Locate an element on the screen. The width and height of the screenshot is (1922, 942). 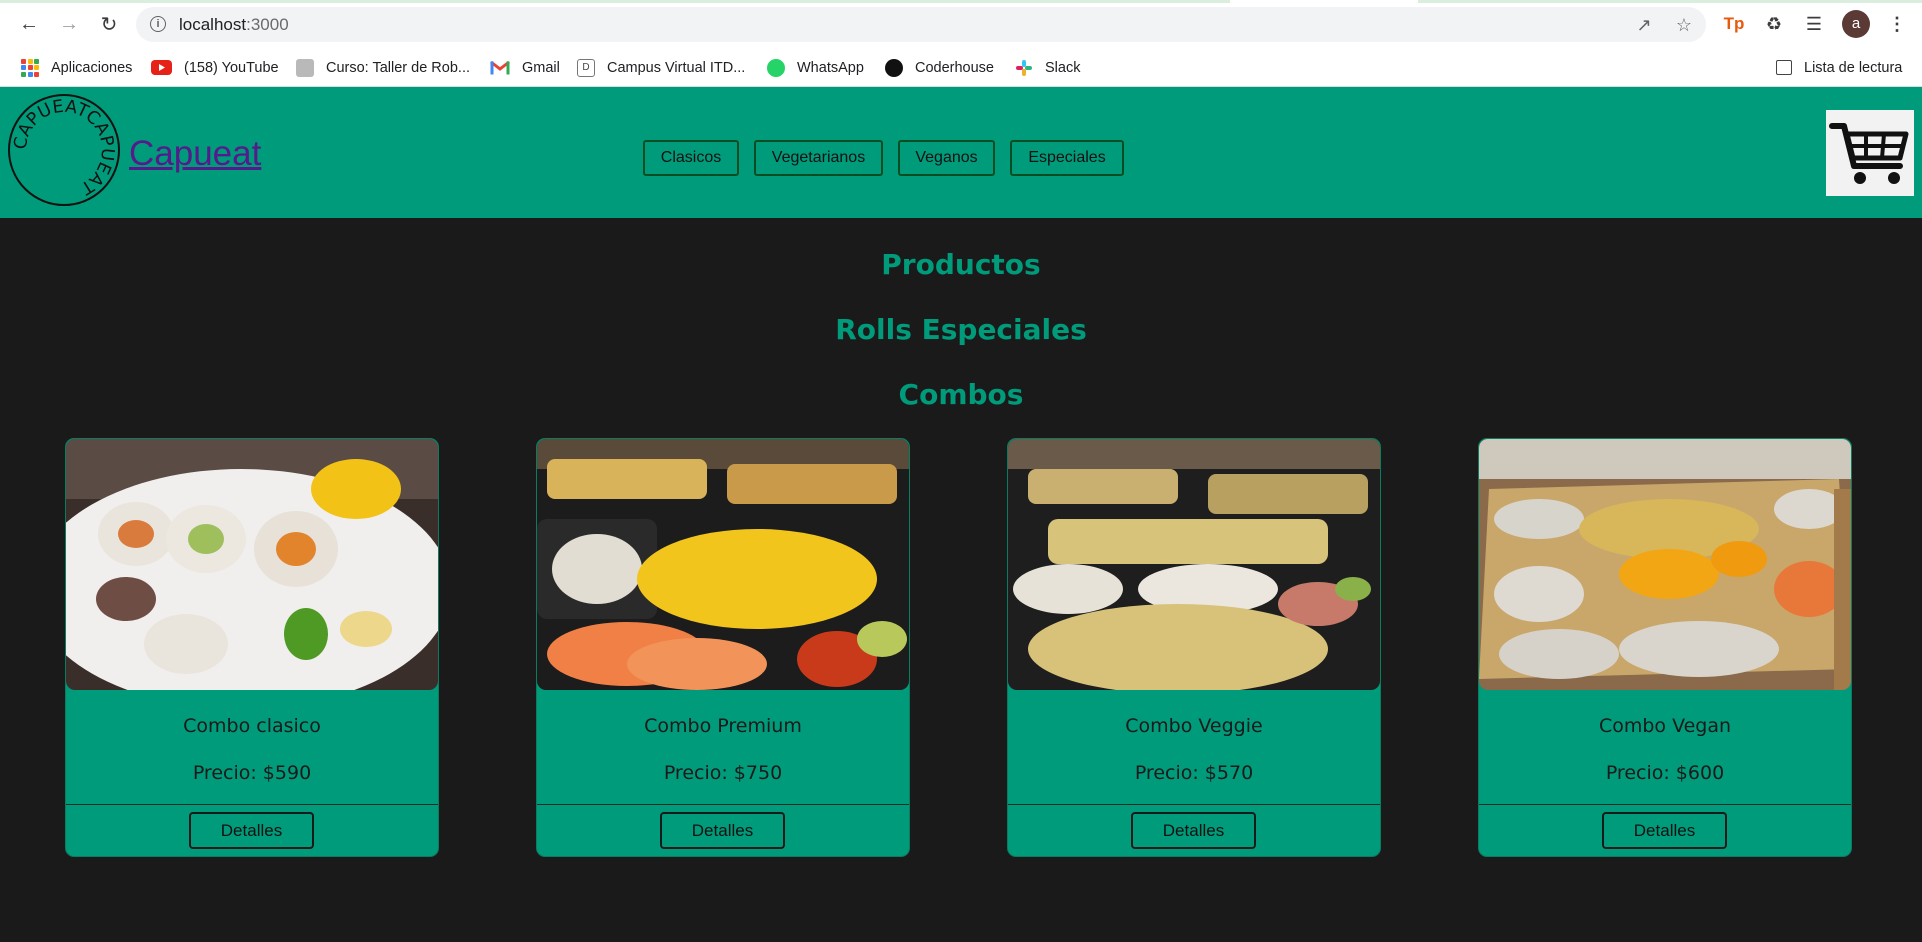
course-icon is located at coordinates (305, 67).